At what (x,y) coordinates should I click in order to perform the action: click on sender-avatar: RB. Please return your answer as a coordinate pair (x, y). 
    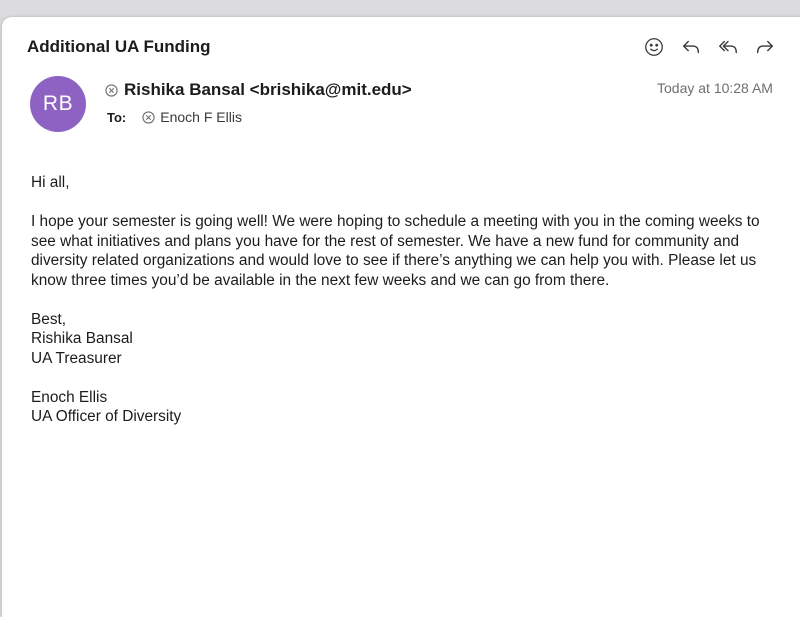
    Looking at the image, I should click on (58, 104).